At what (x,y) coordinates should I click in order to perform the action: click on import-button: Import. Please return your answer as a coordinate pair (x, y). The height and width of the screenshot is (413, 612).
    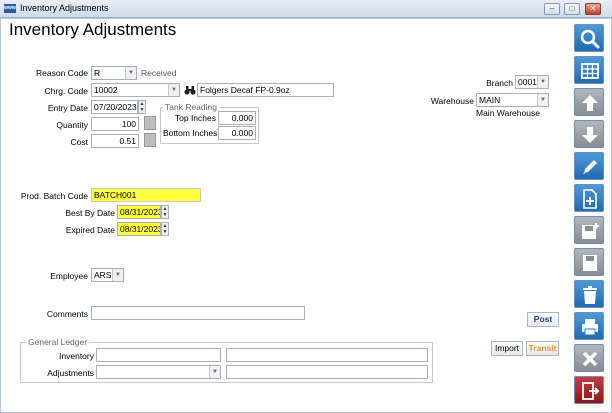
    Looking at the image, I should click on (507, 348).